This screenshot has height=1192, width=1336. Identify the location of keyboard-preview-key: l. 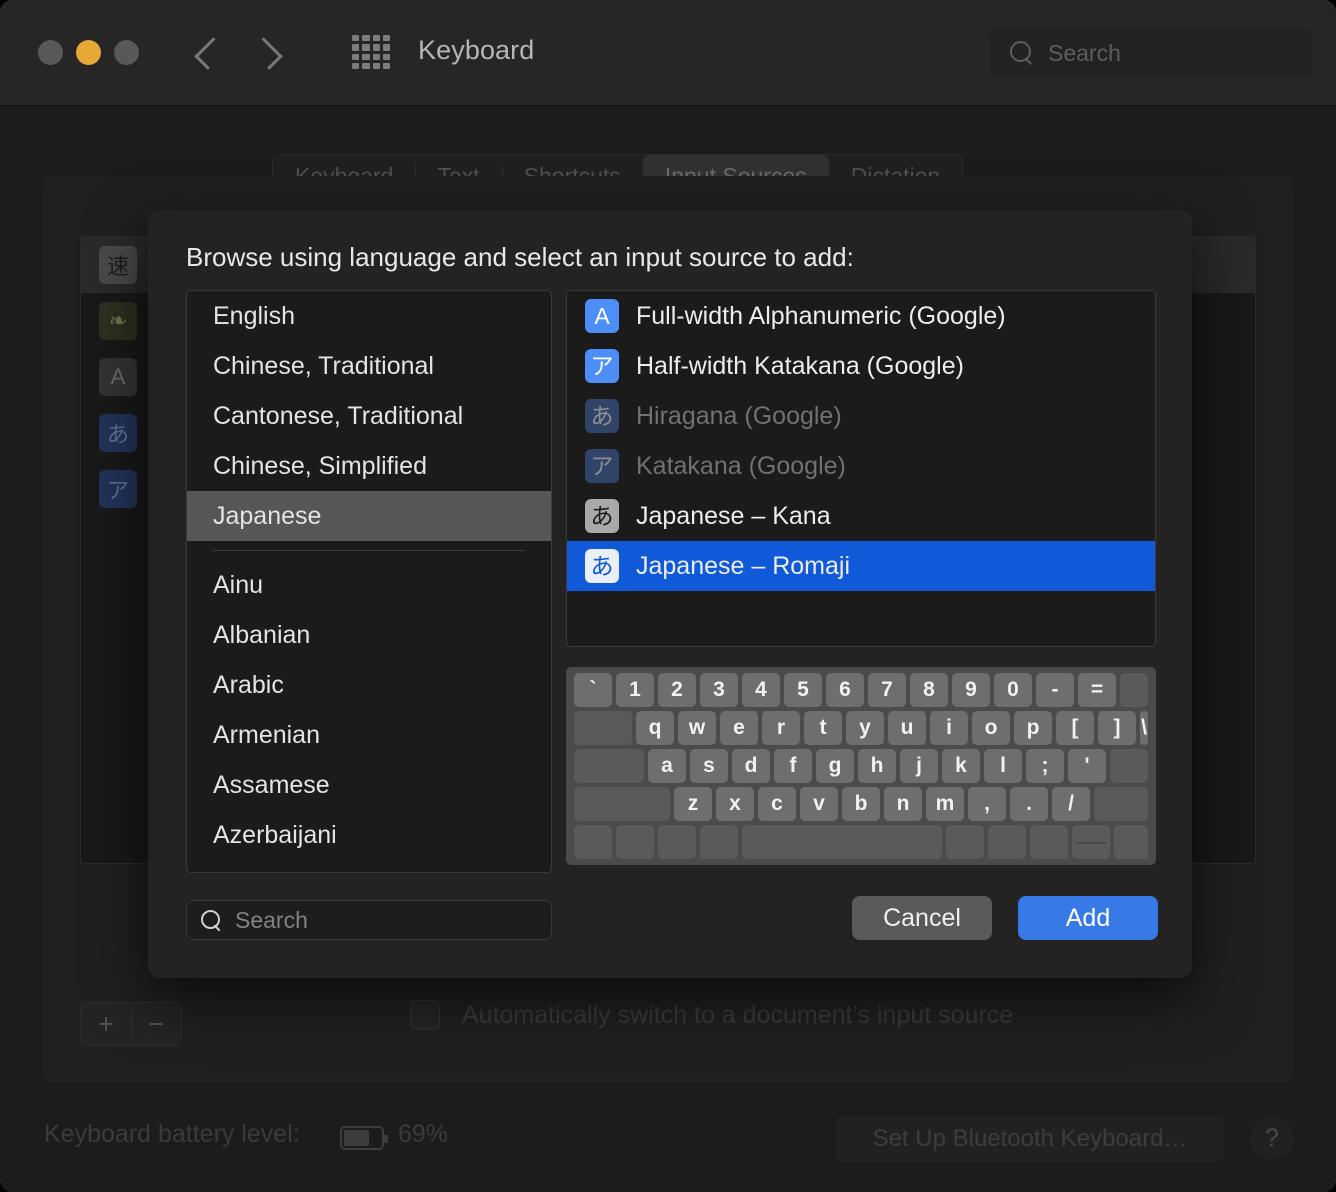
(1003, 766).